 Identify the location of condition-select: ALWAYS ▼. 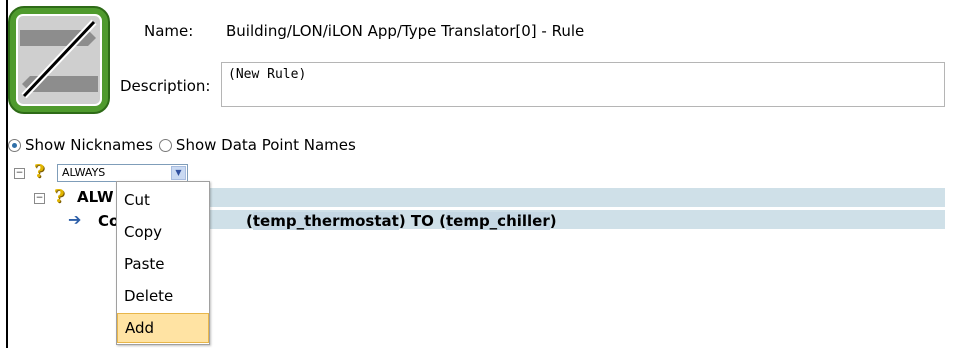
(122, 173).